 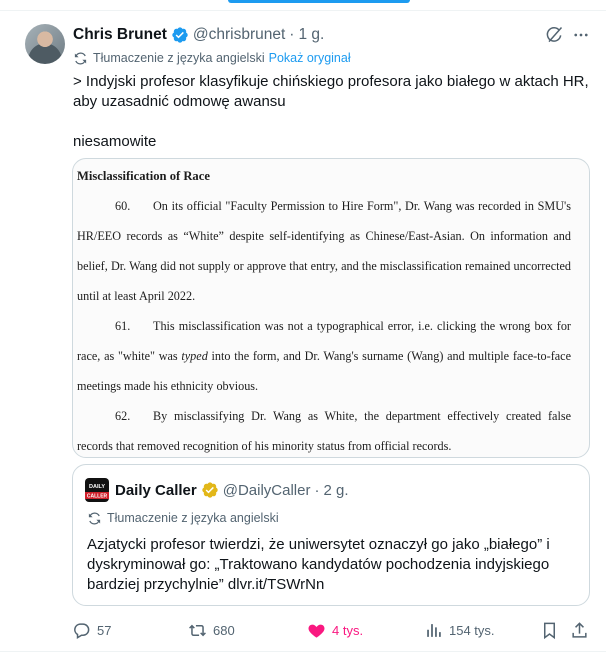 What do you see at coordinates (472, 630) in the screenshot?
I see `view-count: 154 tys.` at bounding box center [472, 630].